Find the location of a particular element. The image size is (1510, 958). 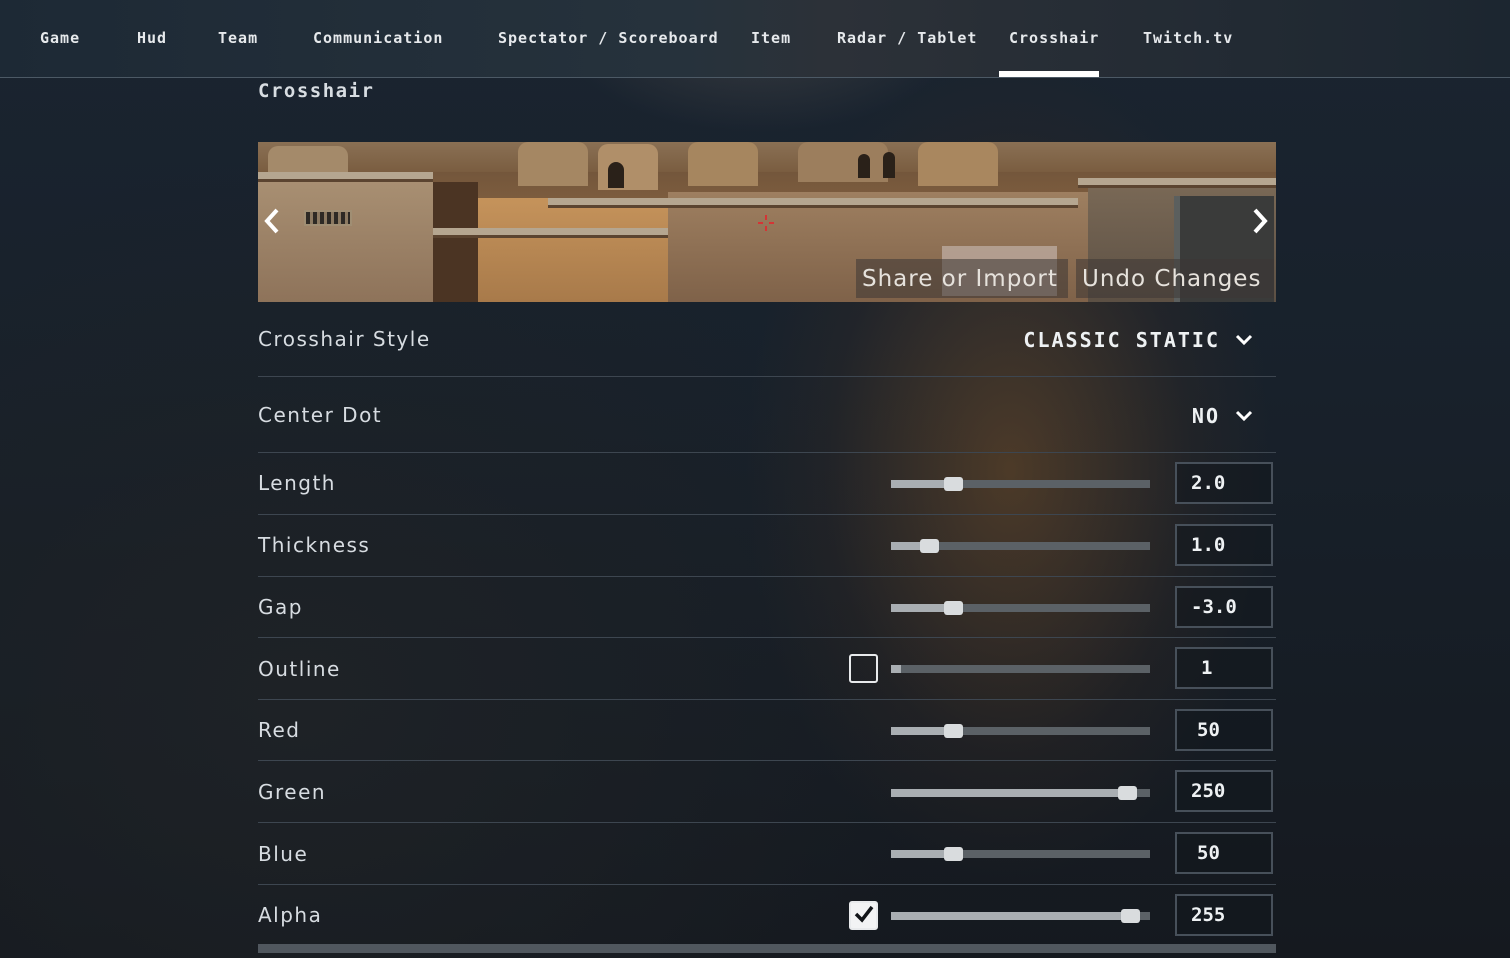

setting-label: Center Dot is located at coordinates (320, 415).